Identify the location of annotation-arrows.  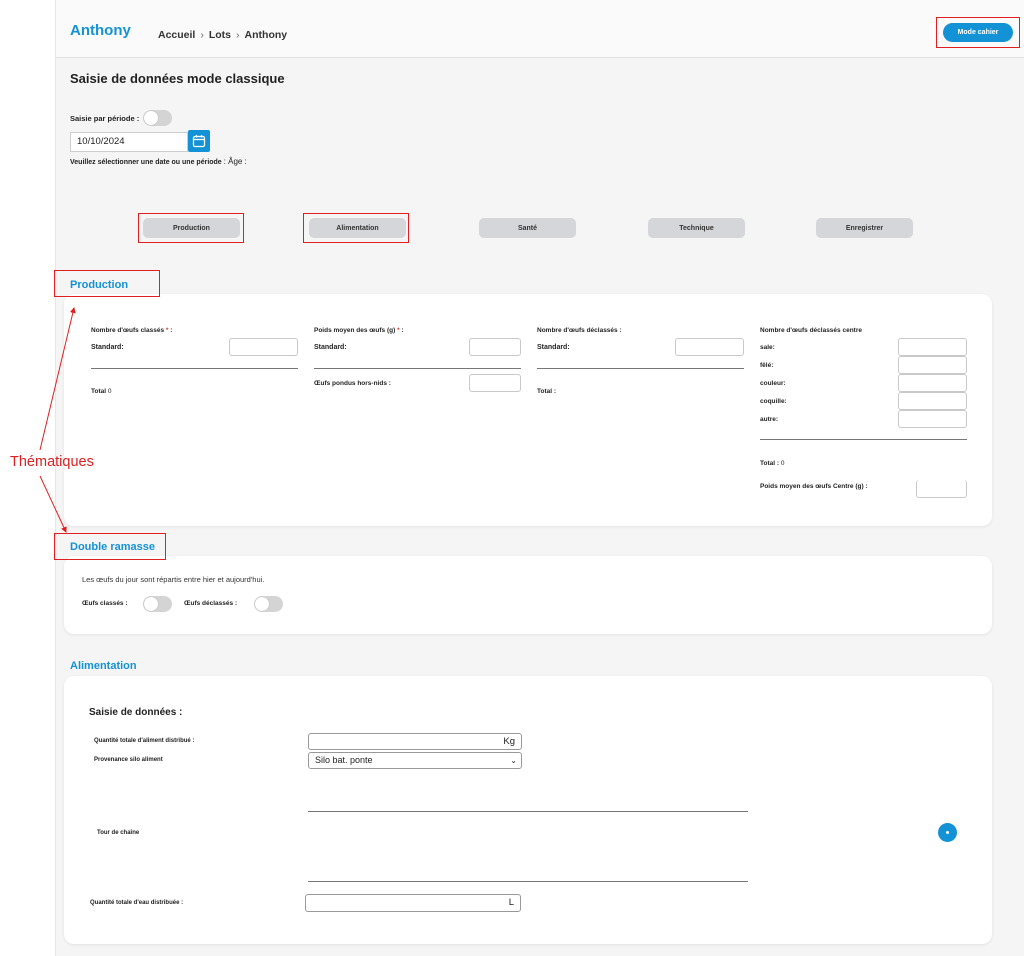
(57, 420).